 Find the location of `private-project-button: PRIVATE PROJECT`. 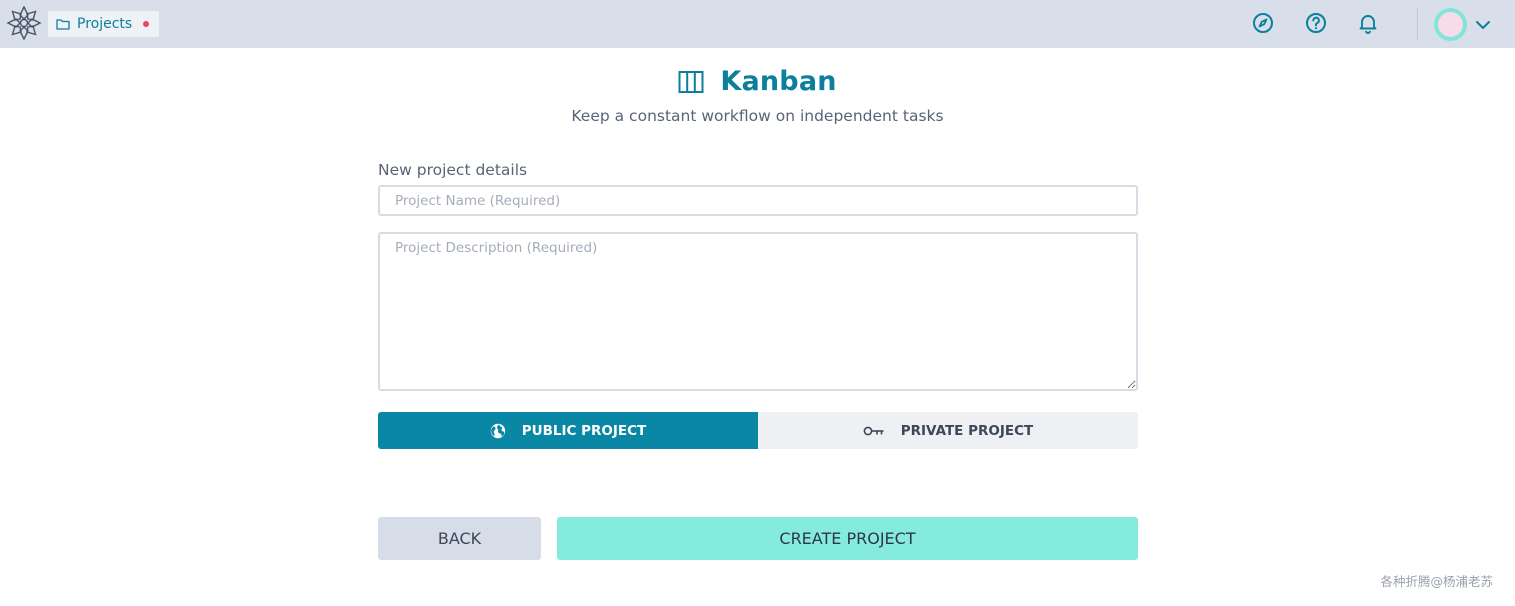

private-project-button: PRIVATE PROJECT is located at coordinates (948, 430).